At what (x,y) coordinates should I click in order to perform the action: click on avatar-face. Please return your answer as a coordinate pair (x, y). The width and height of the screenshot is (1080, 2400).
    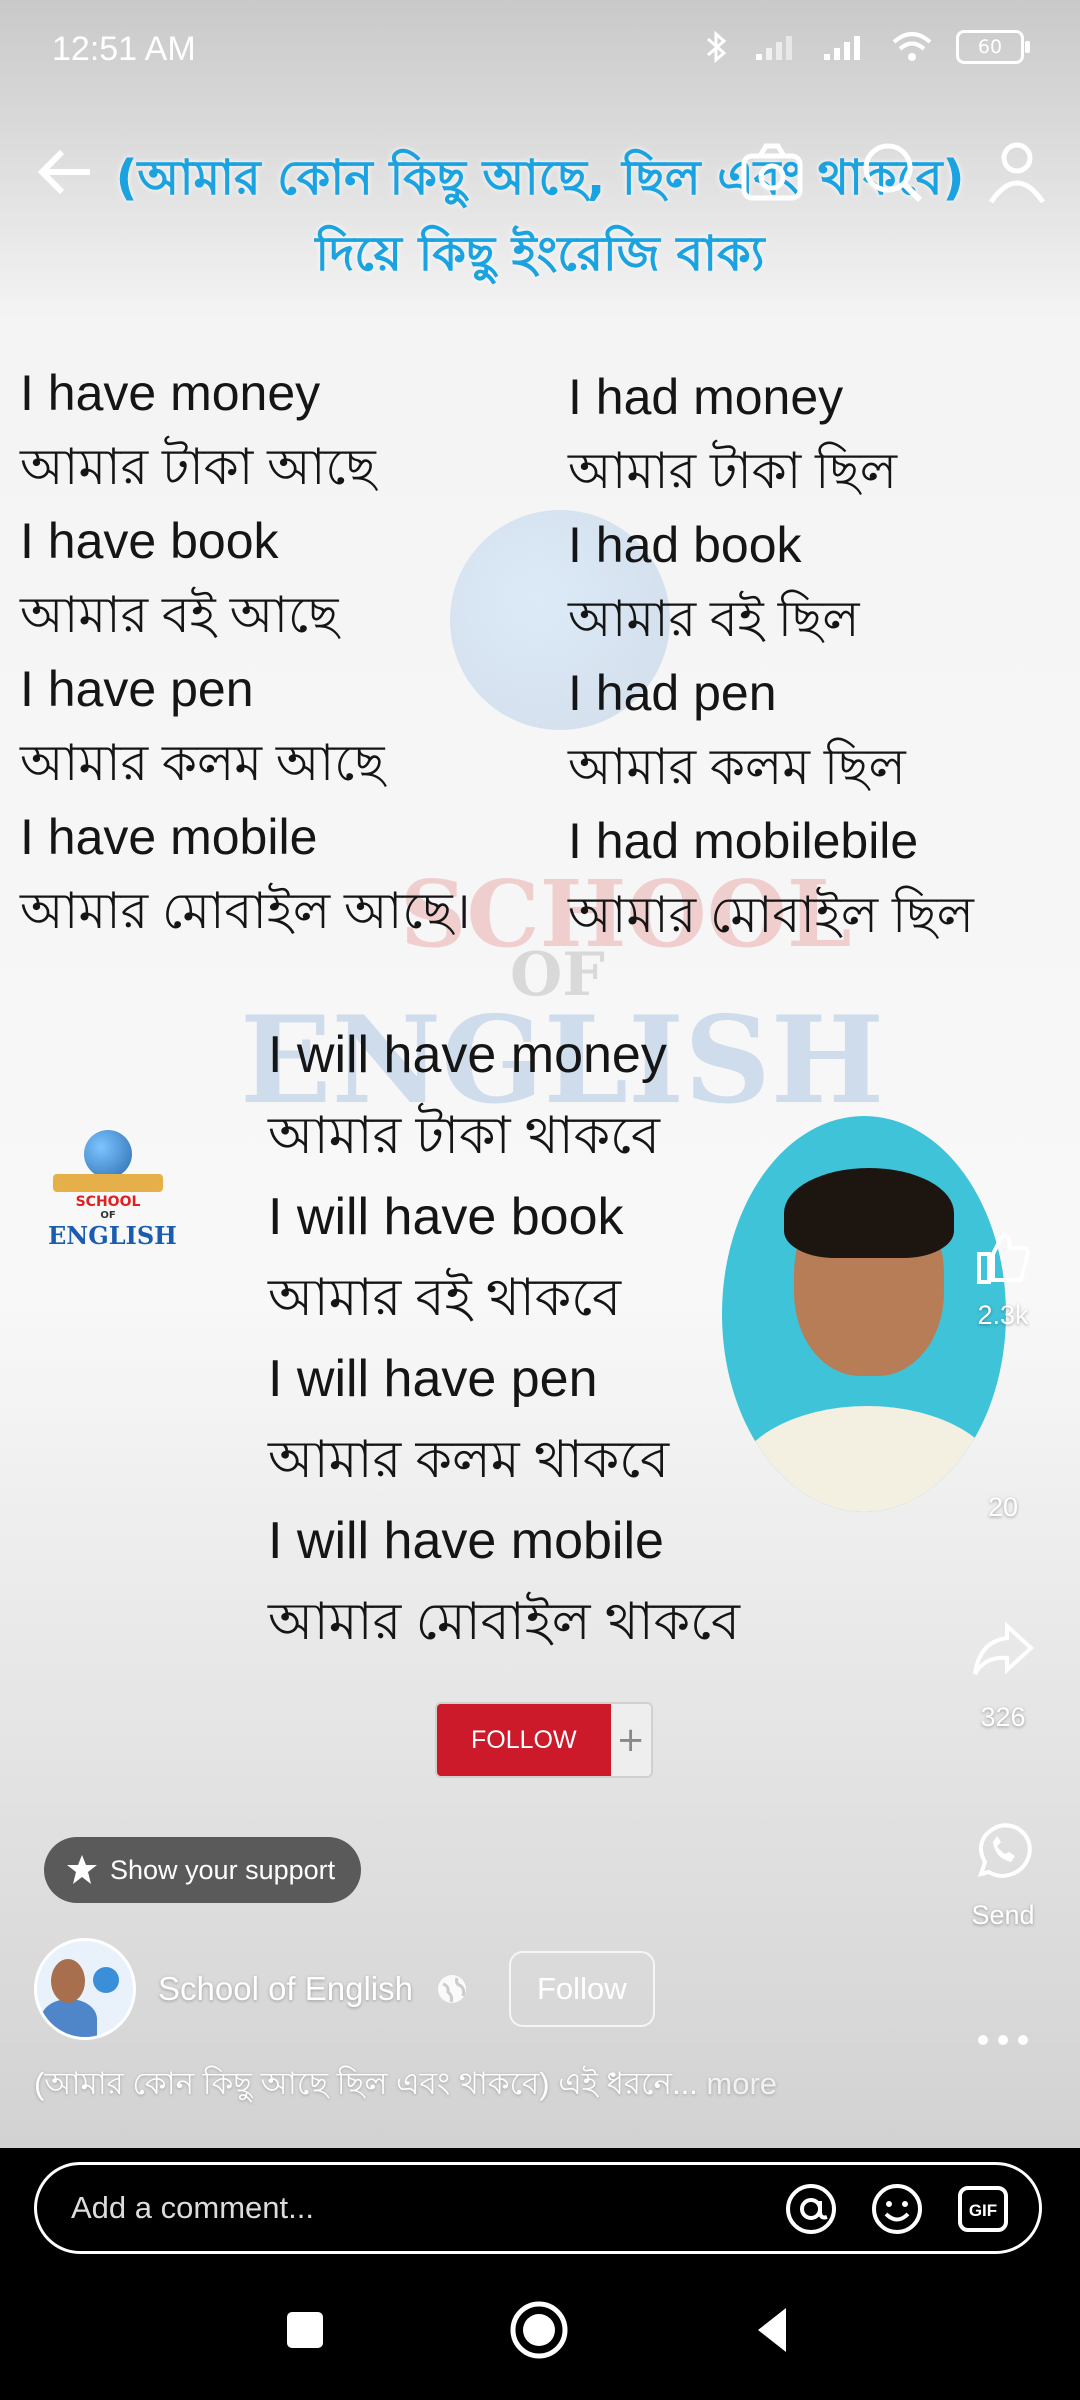
    Looking at the image, I should click on (68, 1981).